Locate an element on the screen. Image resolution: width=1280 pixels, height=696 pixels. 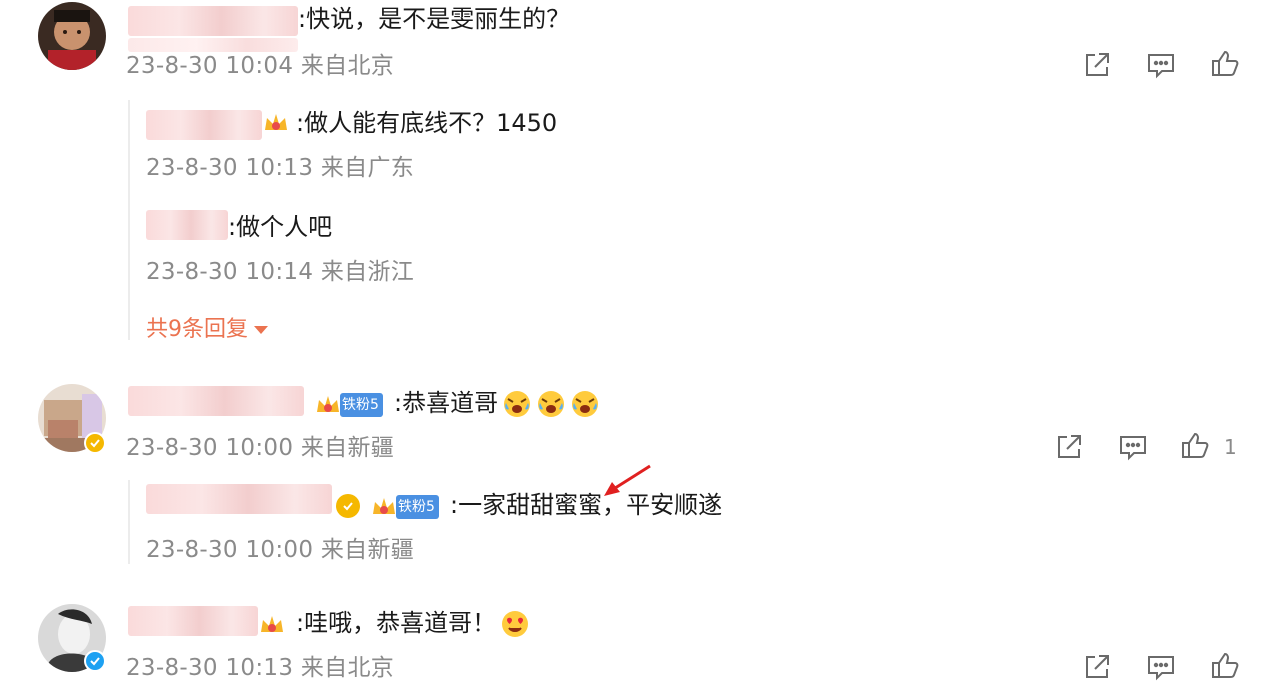
avatar is located at coordinates (72, 36).